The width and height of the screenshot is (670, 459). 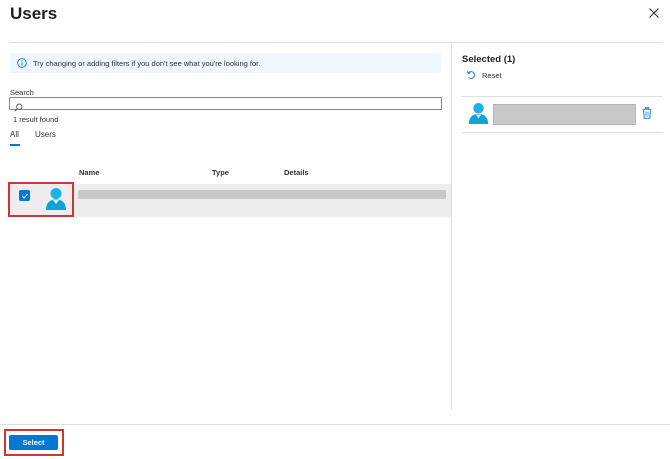 I want to click on column-header-name: Name, so click(x=89, y=172).